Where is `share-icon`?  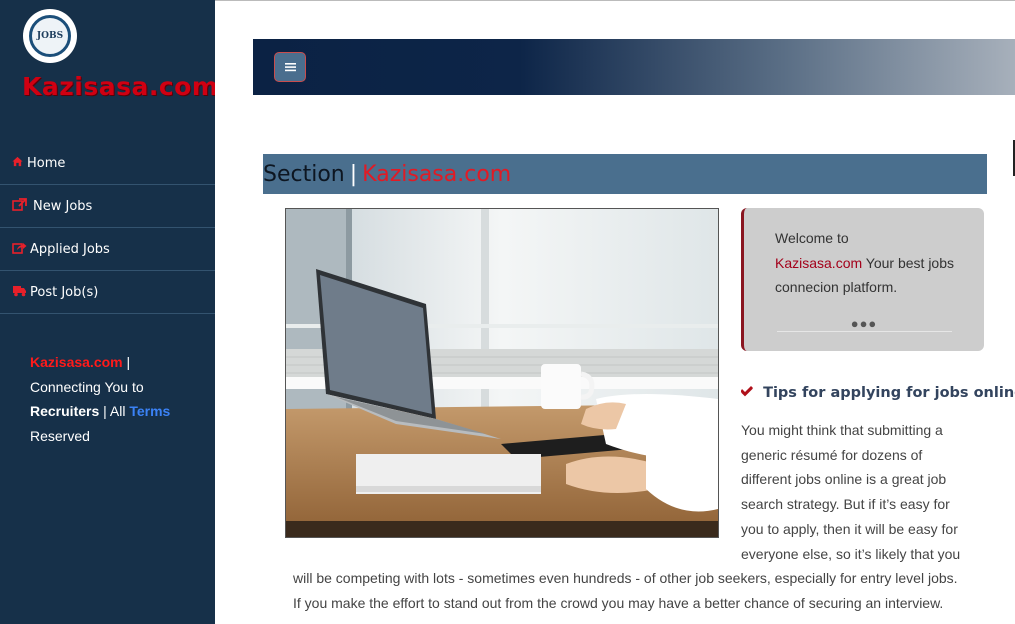 share-icon is located at coordinates (21, 249).